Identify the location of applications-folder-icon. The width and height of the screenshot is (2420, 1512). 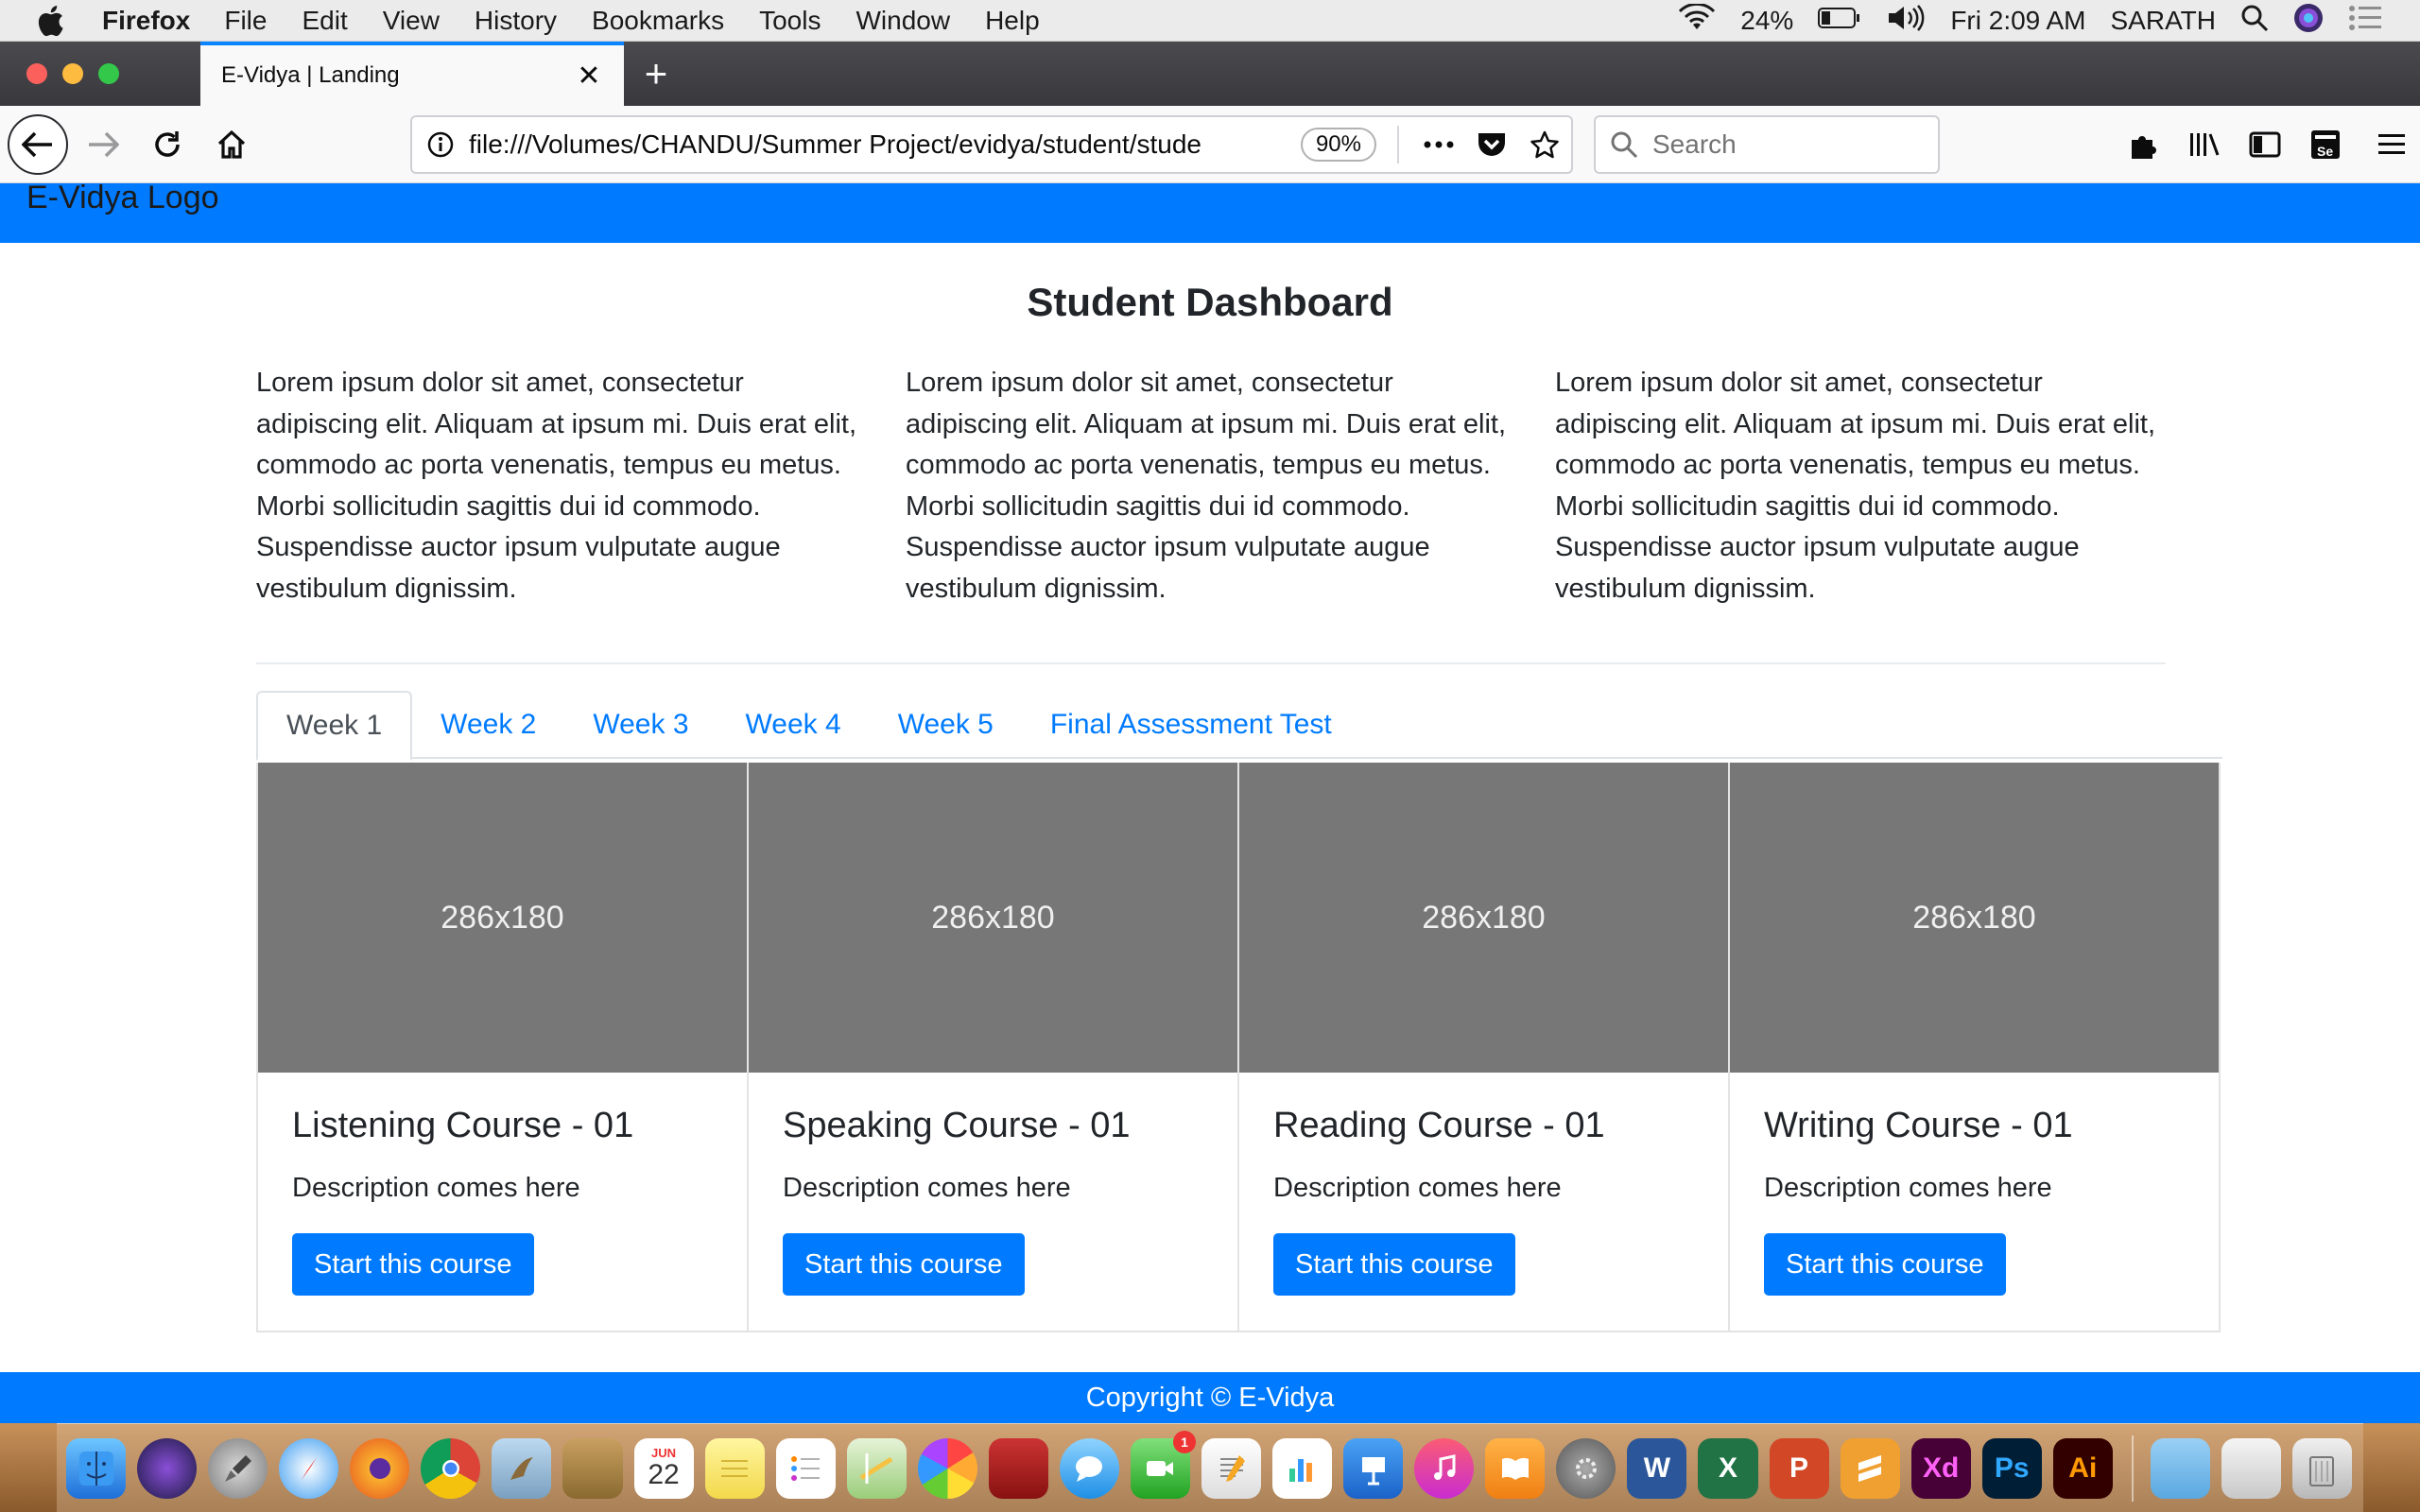
(2180, 1468).